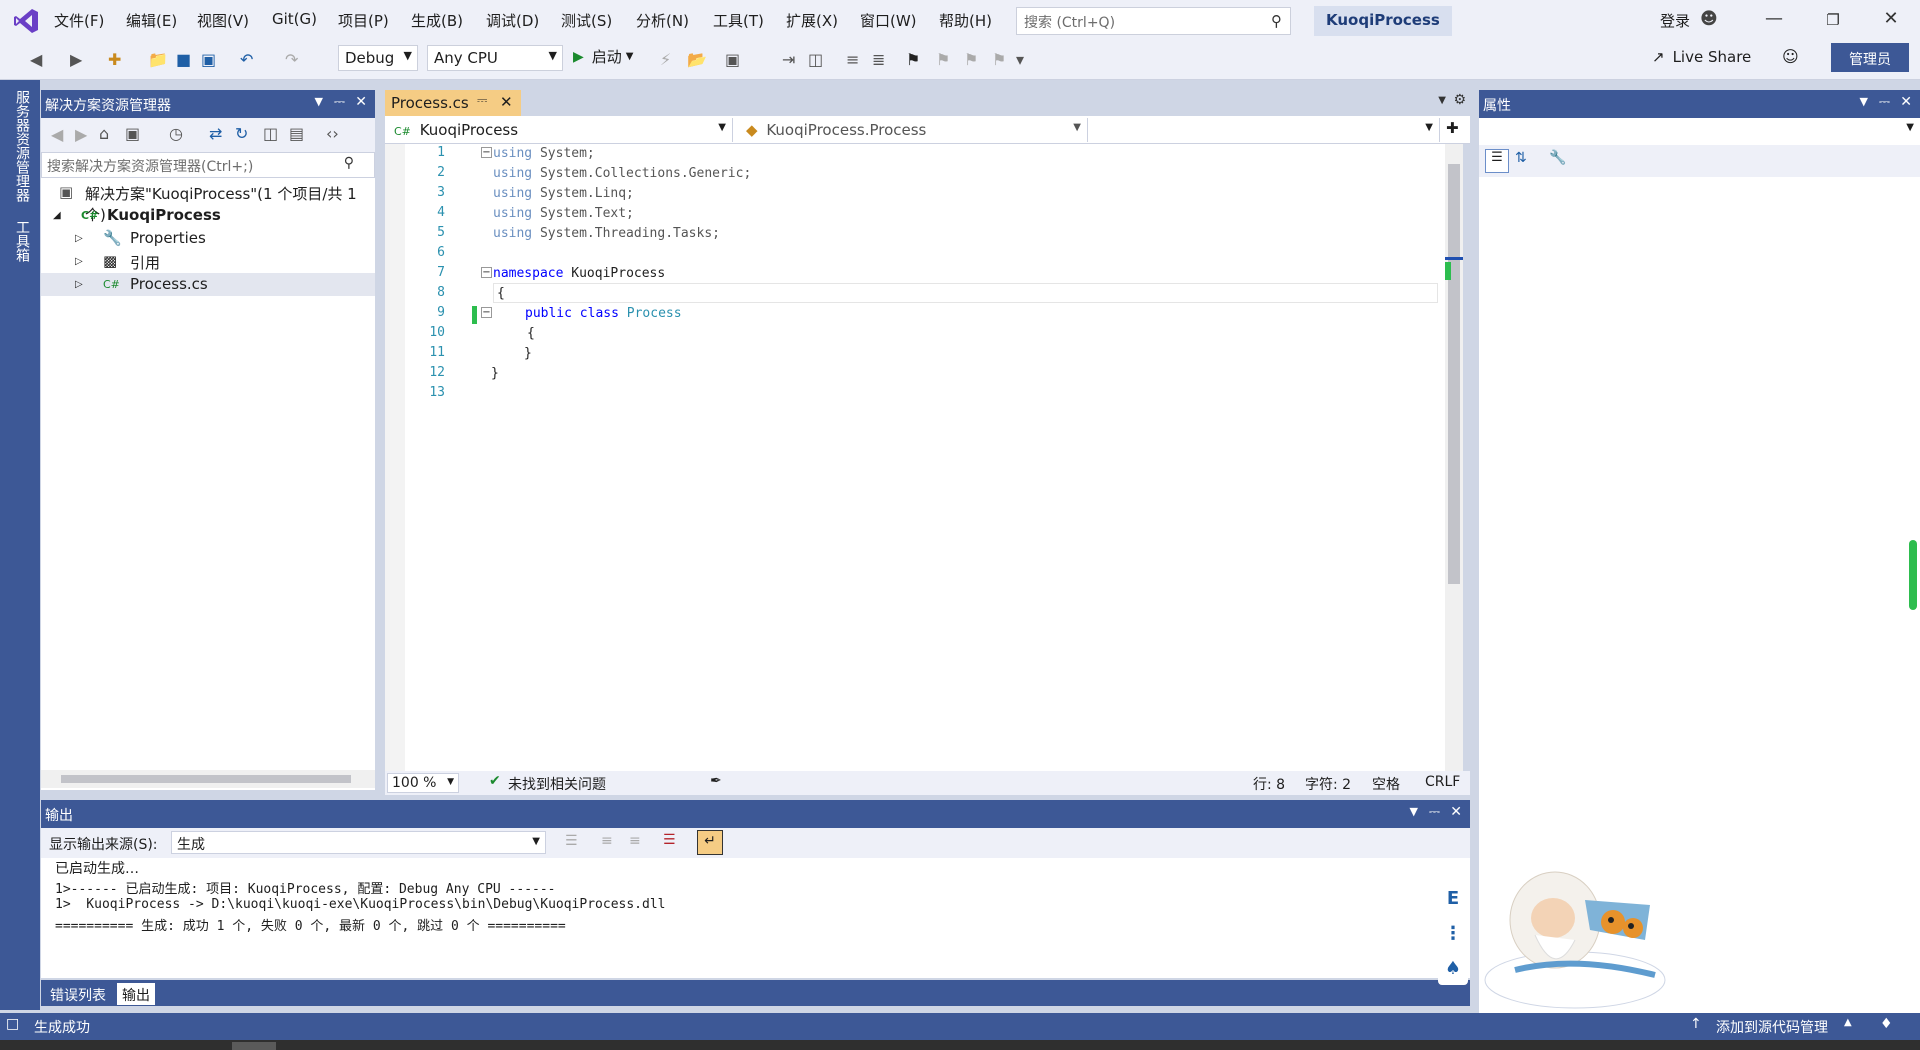  I want to click on menu-analyze: 分析(N), so click(662, 20).